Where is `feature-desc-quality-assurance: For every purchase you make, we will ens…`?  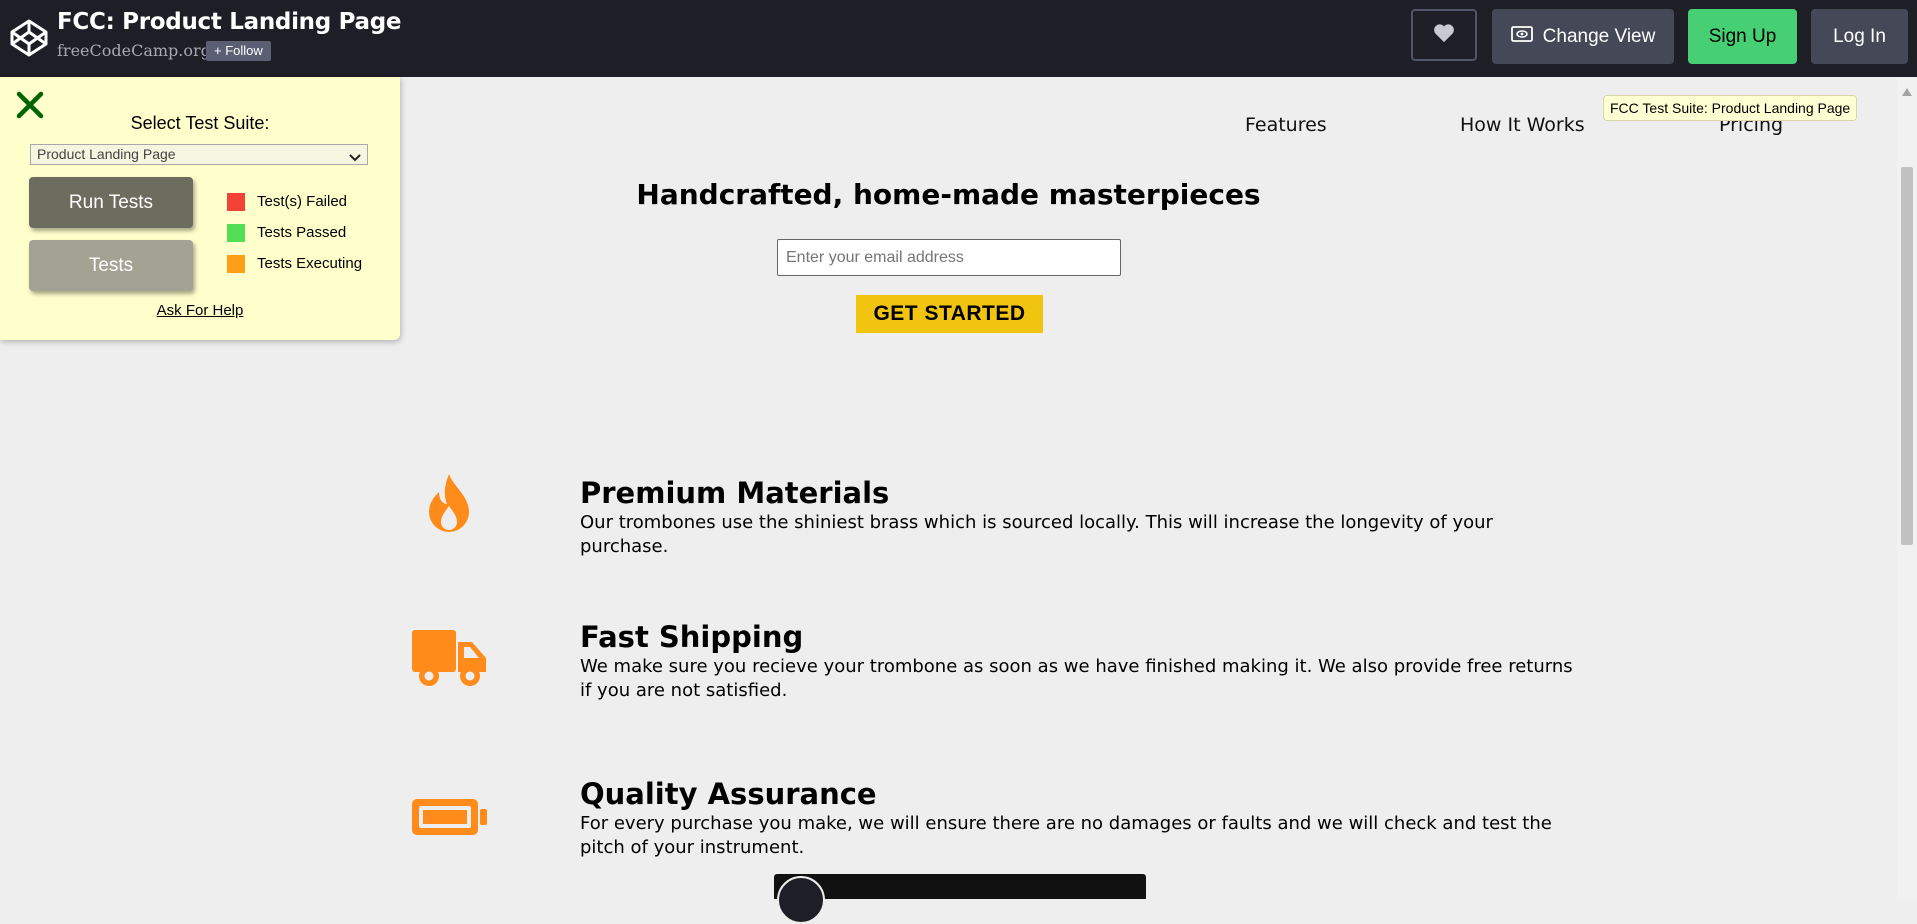
feature-desc-quality-assurance: For every purchase you make, we will ens… is located at coordinates (1066, 835).